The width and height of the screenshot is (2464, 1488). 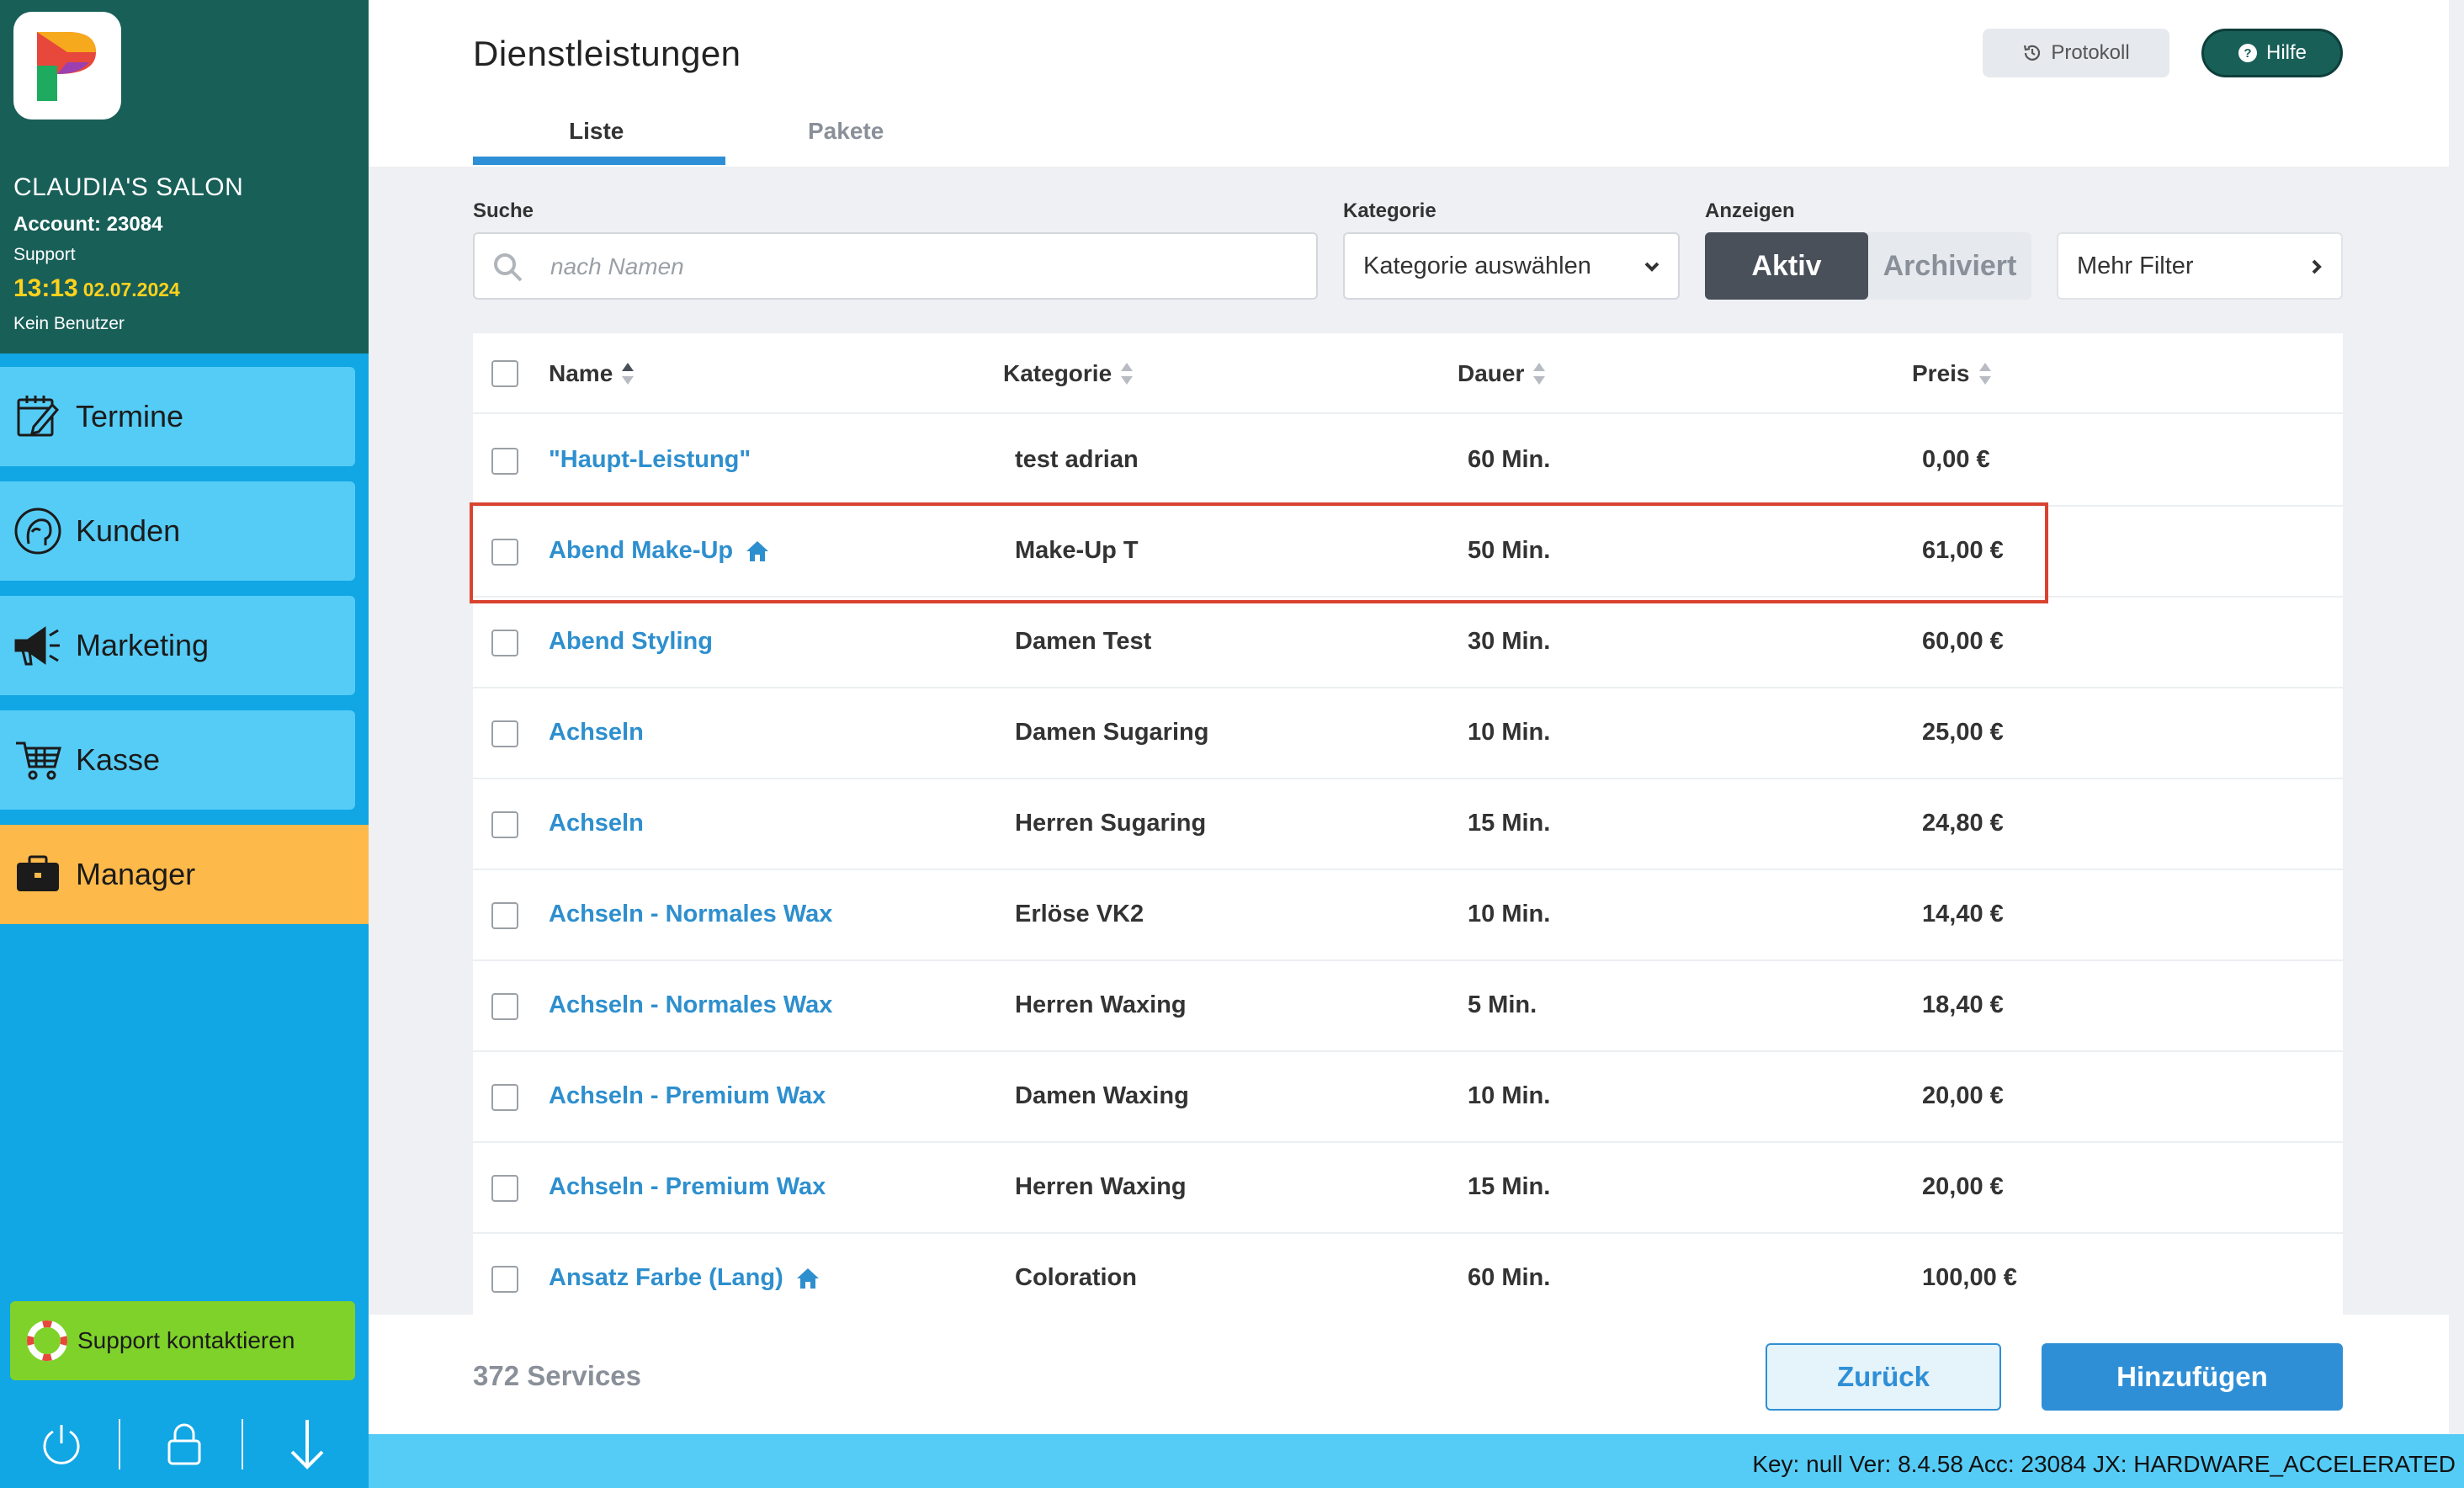 I want to click on column-duration: Dauer, so click(x=1502, y=373).